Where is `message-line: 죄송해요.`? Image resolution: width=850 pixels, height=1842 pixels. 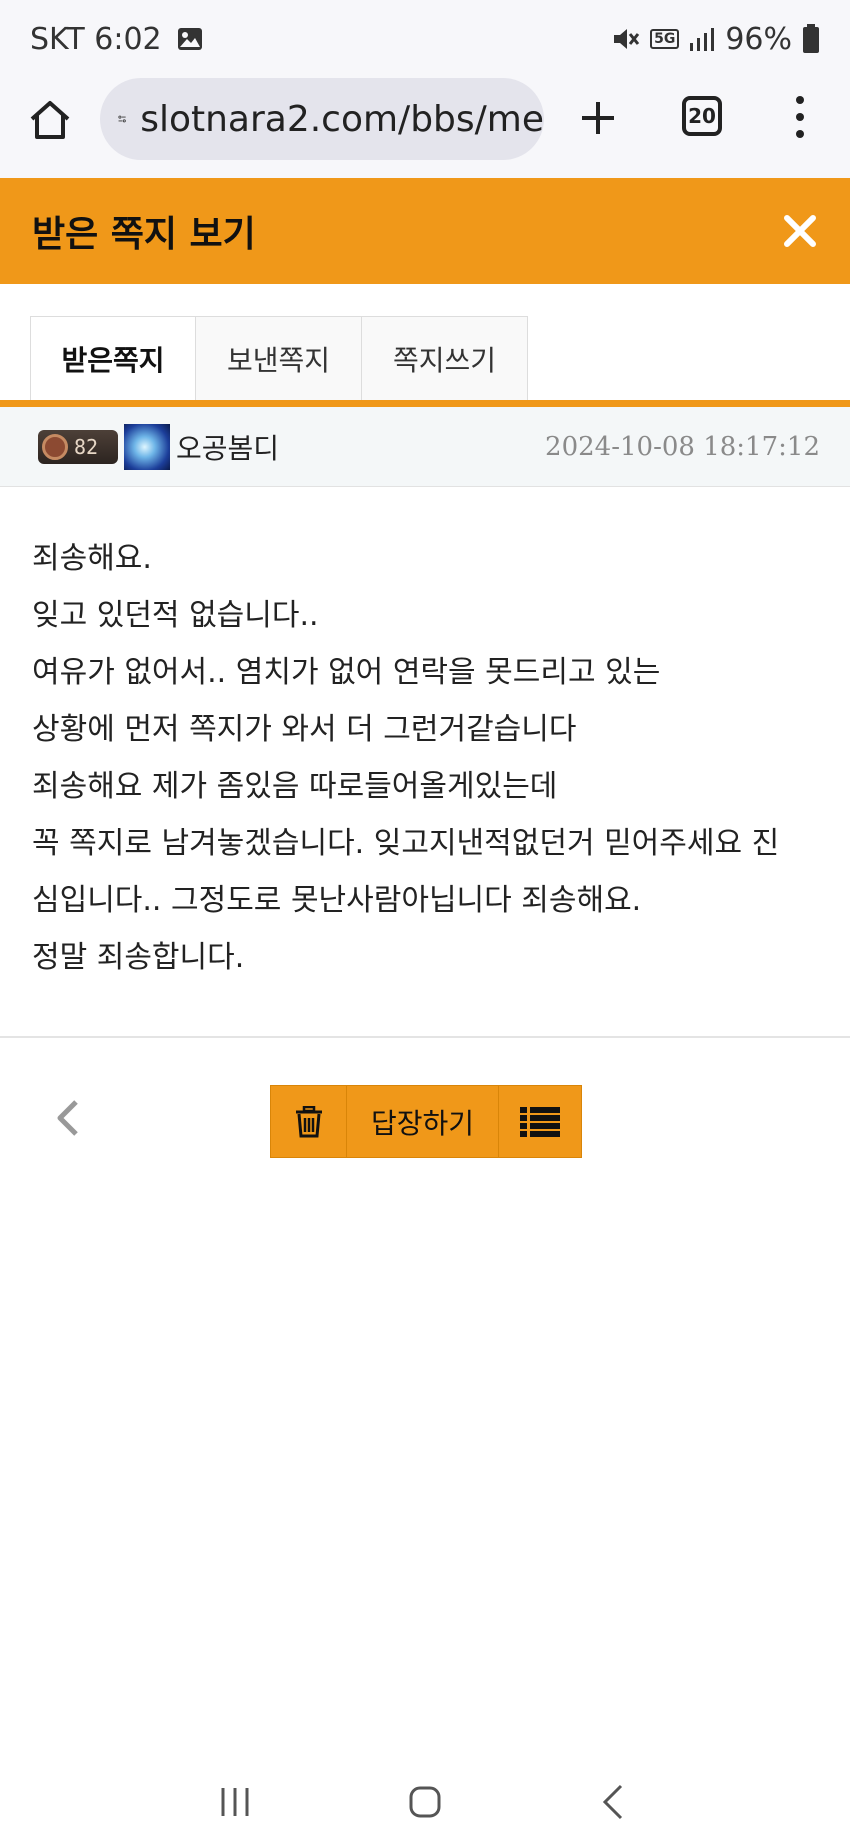 message-line: 죄송해요. is located at coordinates (92, 558).